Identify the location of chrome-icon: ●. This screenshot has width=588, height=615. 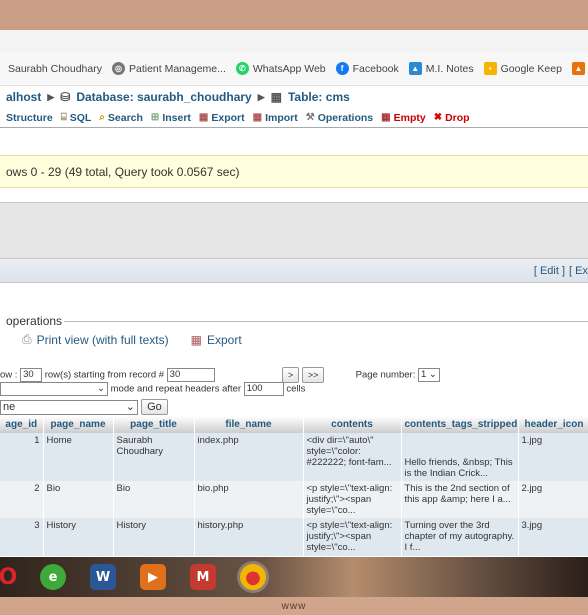
(253, 577).